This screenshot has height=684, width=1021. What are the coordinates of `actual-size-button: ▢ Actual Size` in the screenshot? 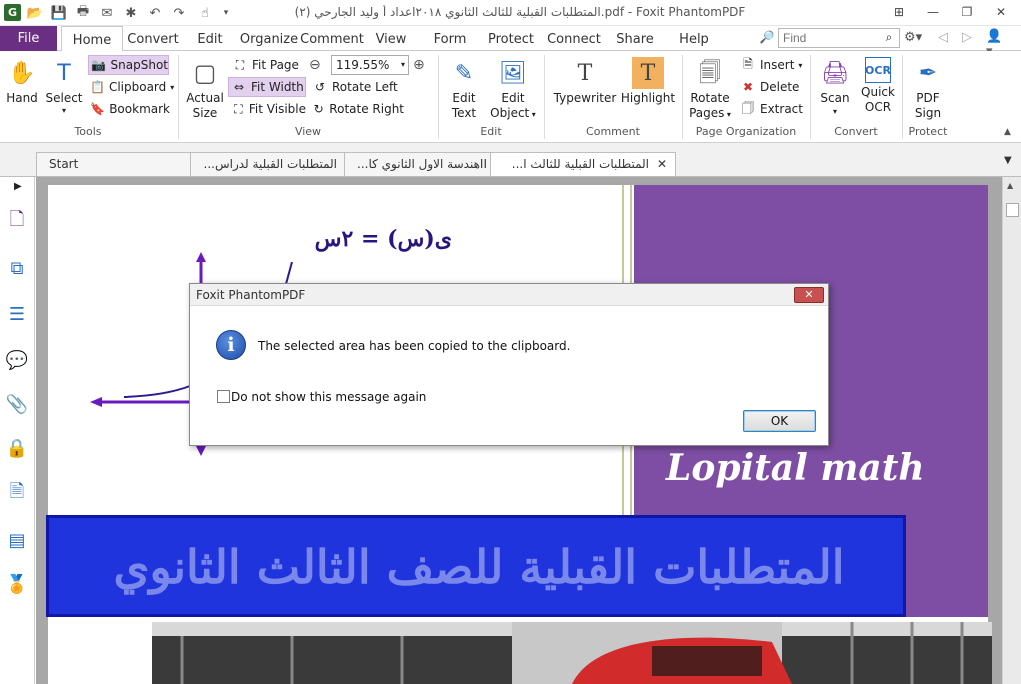 It's located at (205, 89).